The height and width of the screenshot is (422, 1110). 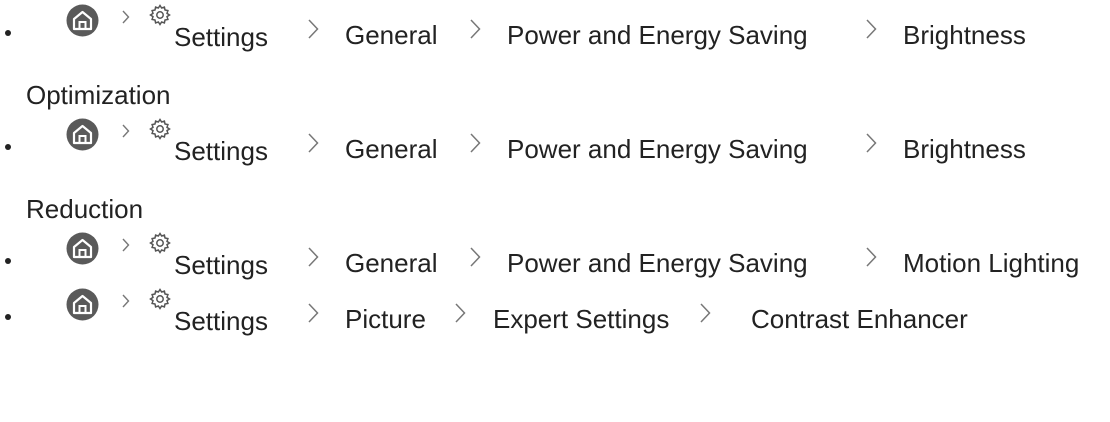 What do you see at coordinates (98, 95) in the screenshot?
I see `breadcrumb-continuation: Optimization` at bounding box center [98, 95].